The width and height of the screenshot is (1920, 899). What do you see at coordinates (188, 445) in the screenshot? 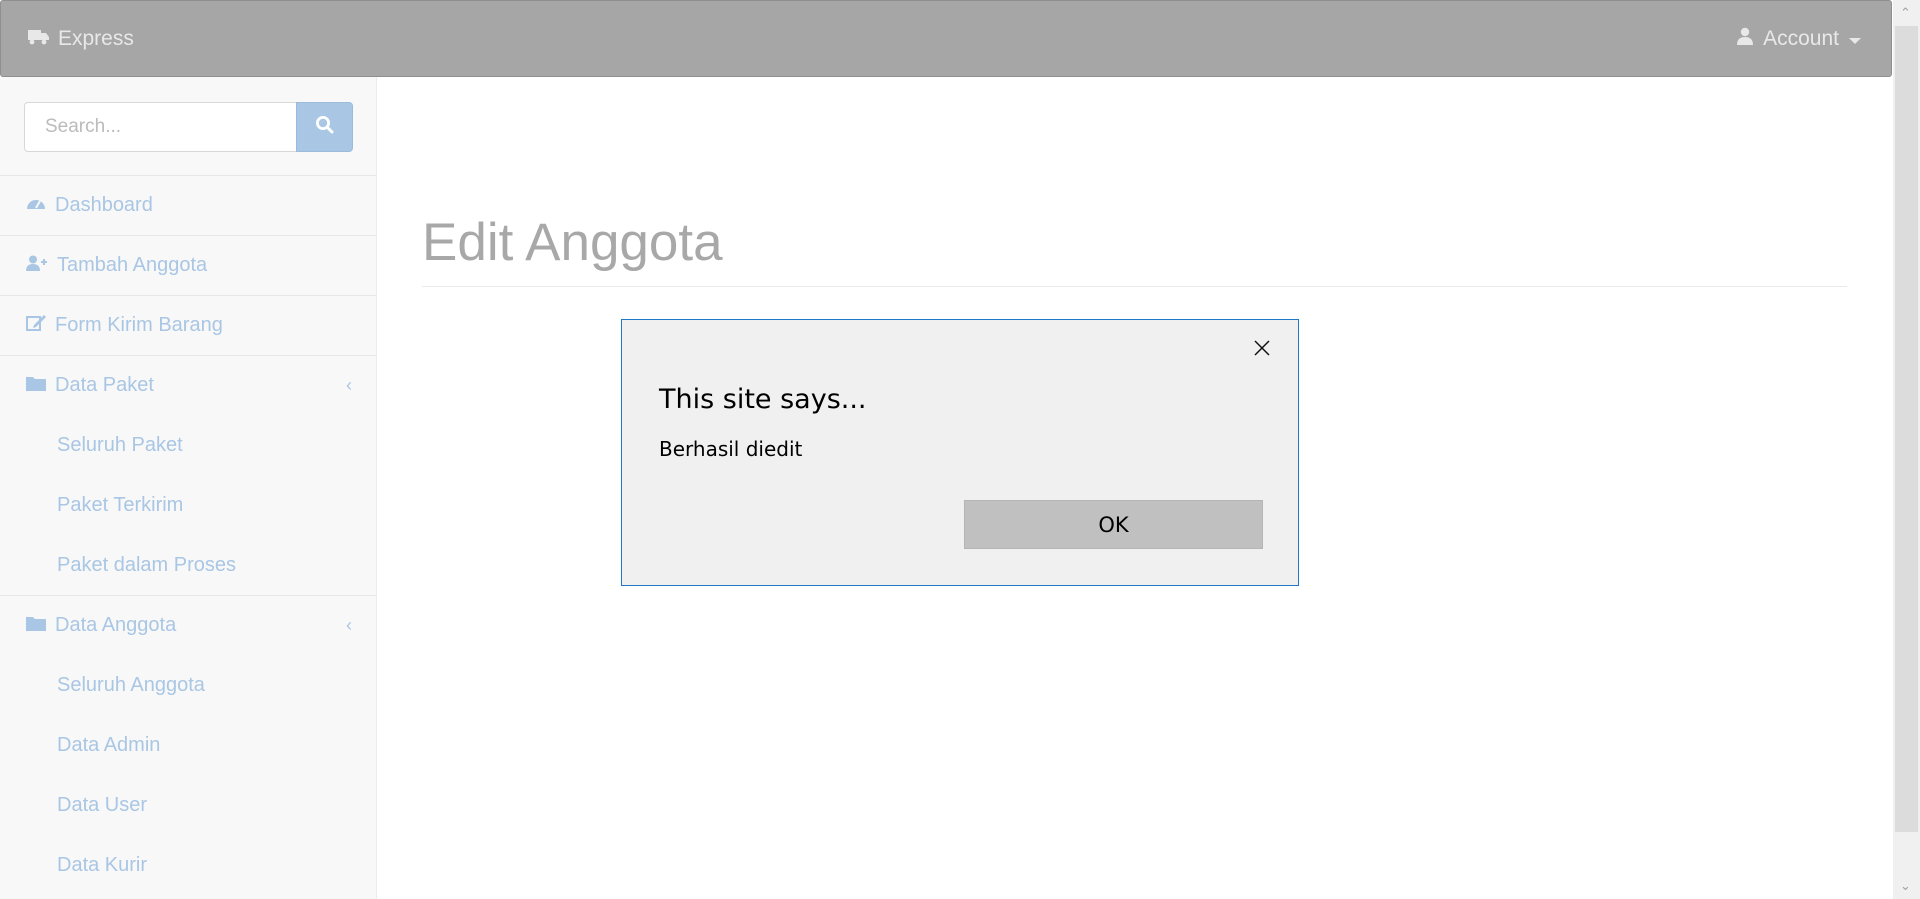
I see `sidebar-subitem-seluruh-paket: Seluruh Paket` at bounding box center [188, 445].